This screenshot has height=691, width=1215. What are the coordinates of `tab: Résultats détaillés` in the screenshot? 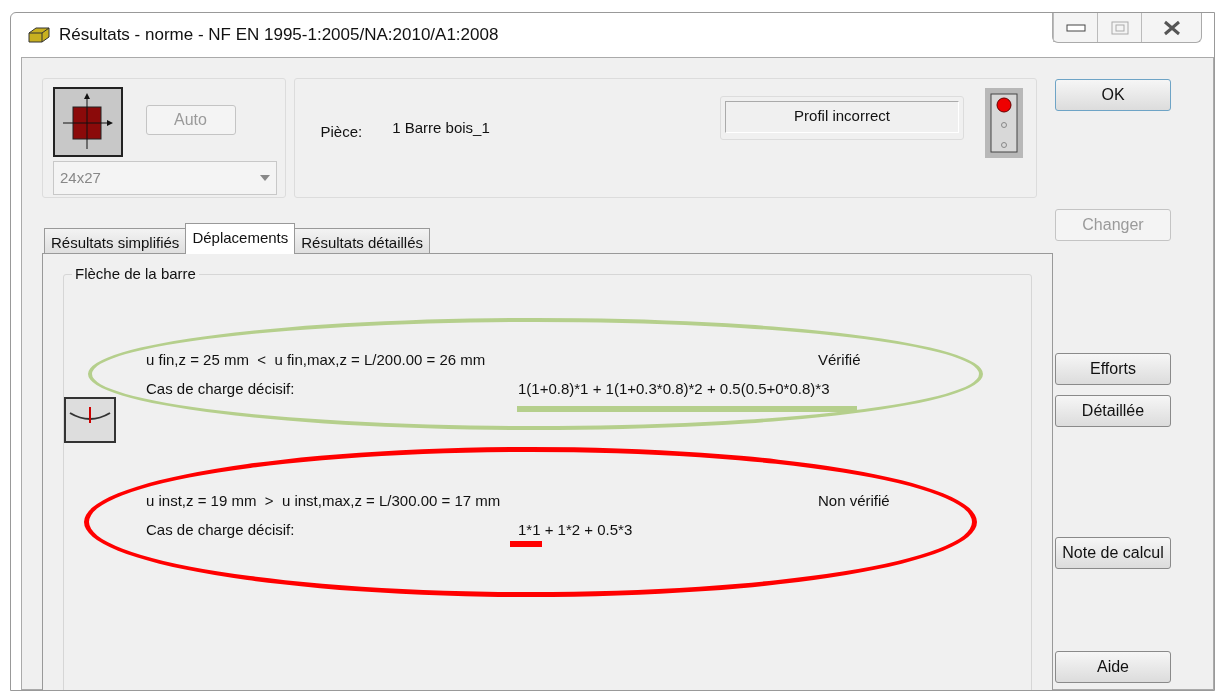 It's located at (362, 241).